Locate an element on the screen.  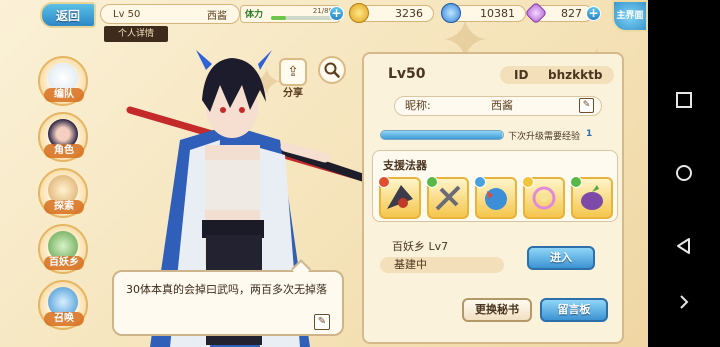
village-status: 基建中 is located at coordinates (442, 265).